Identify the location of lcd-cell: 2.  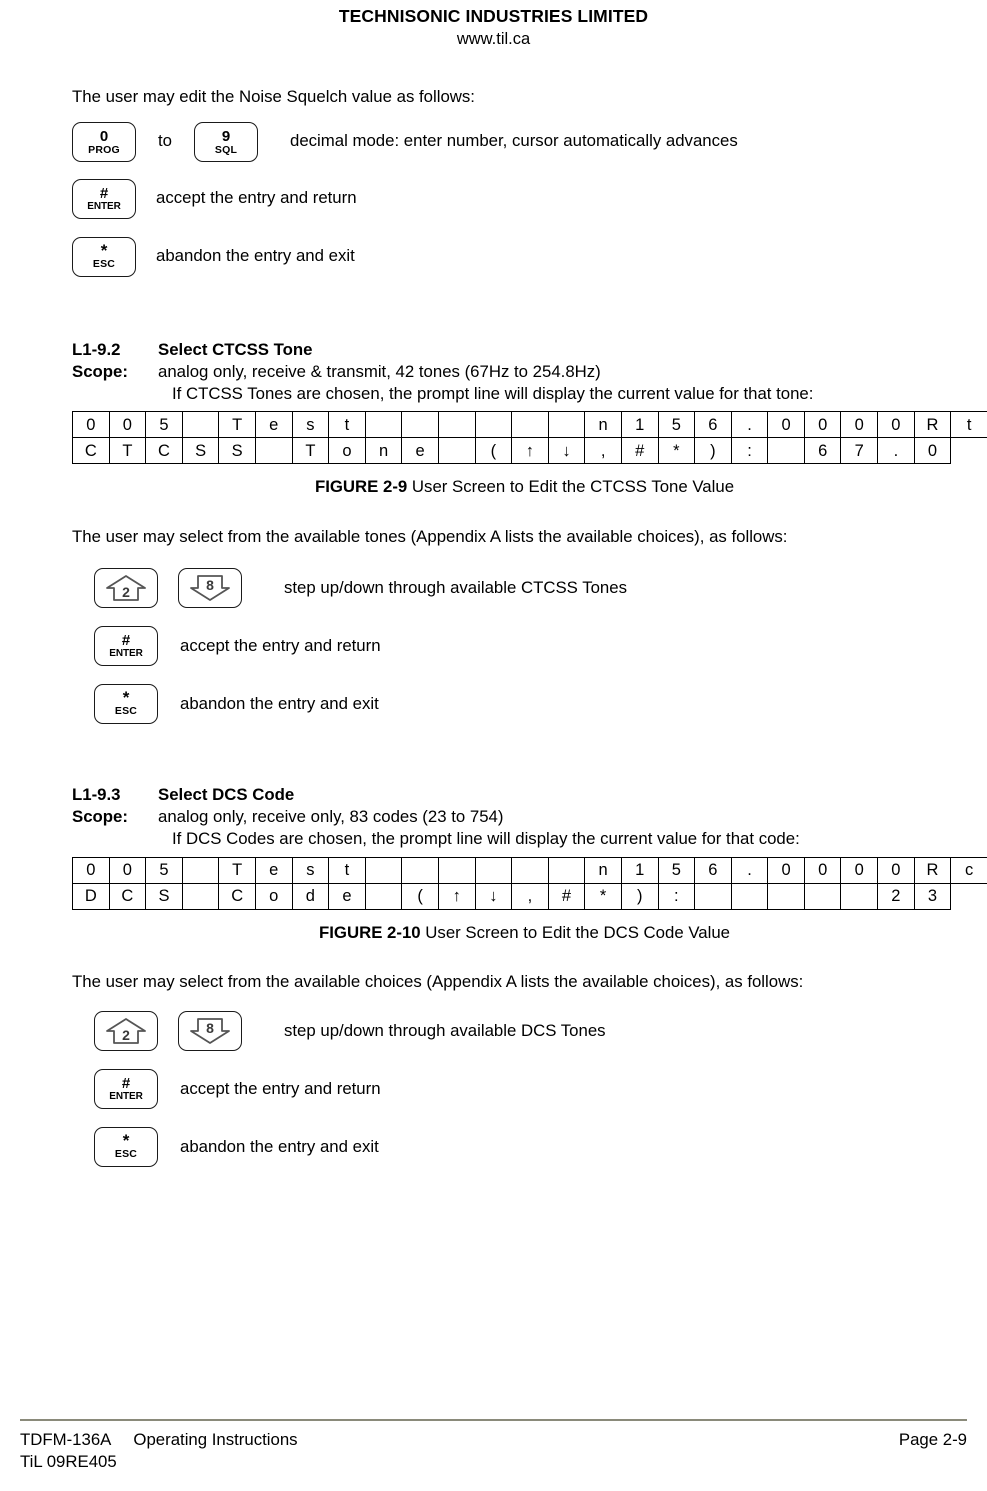
(896, 896).